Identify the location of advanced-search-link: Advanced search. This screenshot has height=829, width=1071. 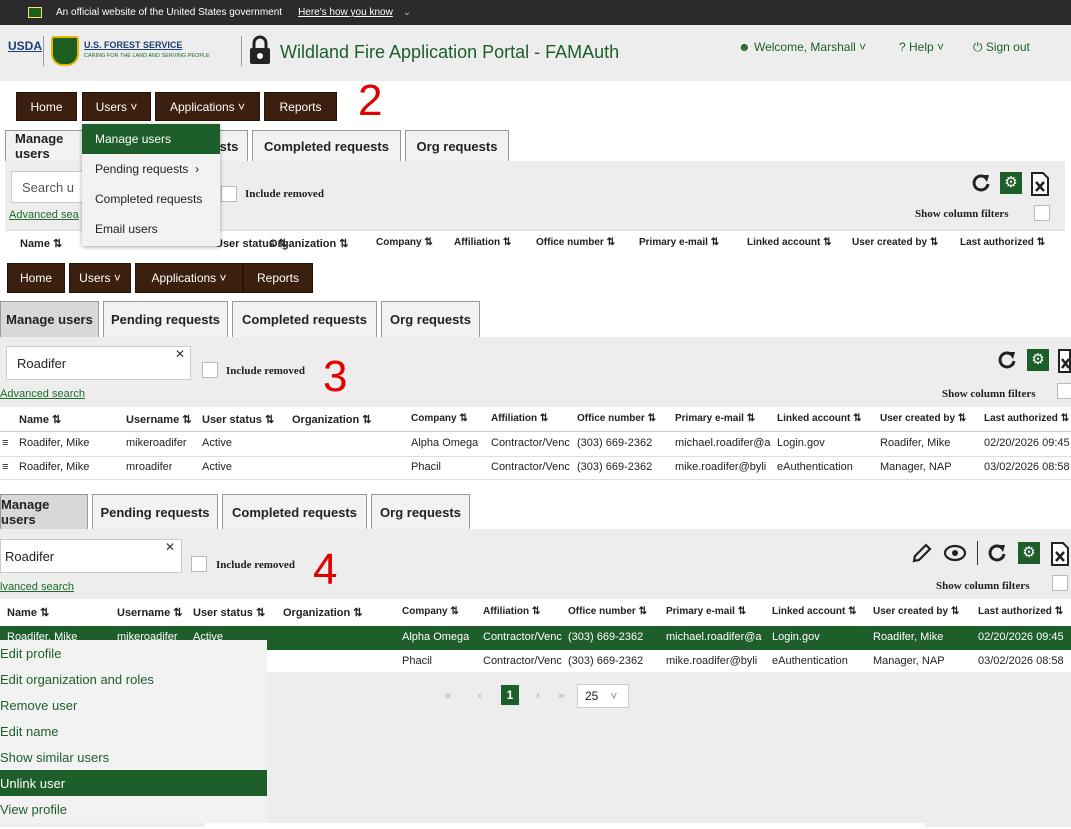
(42, 394).